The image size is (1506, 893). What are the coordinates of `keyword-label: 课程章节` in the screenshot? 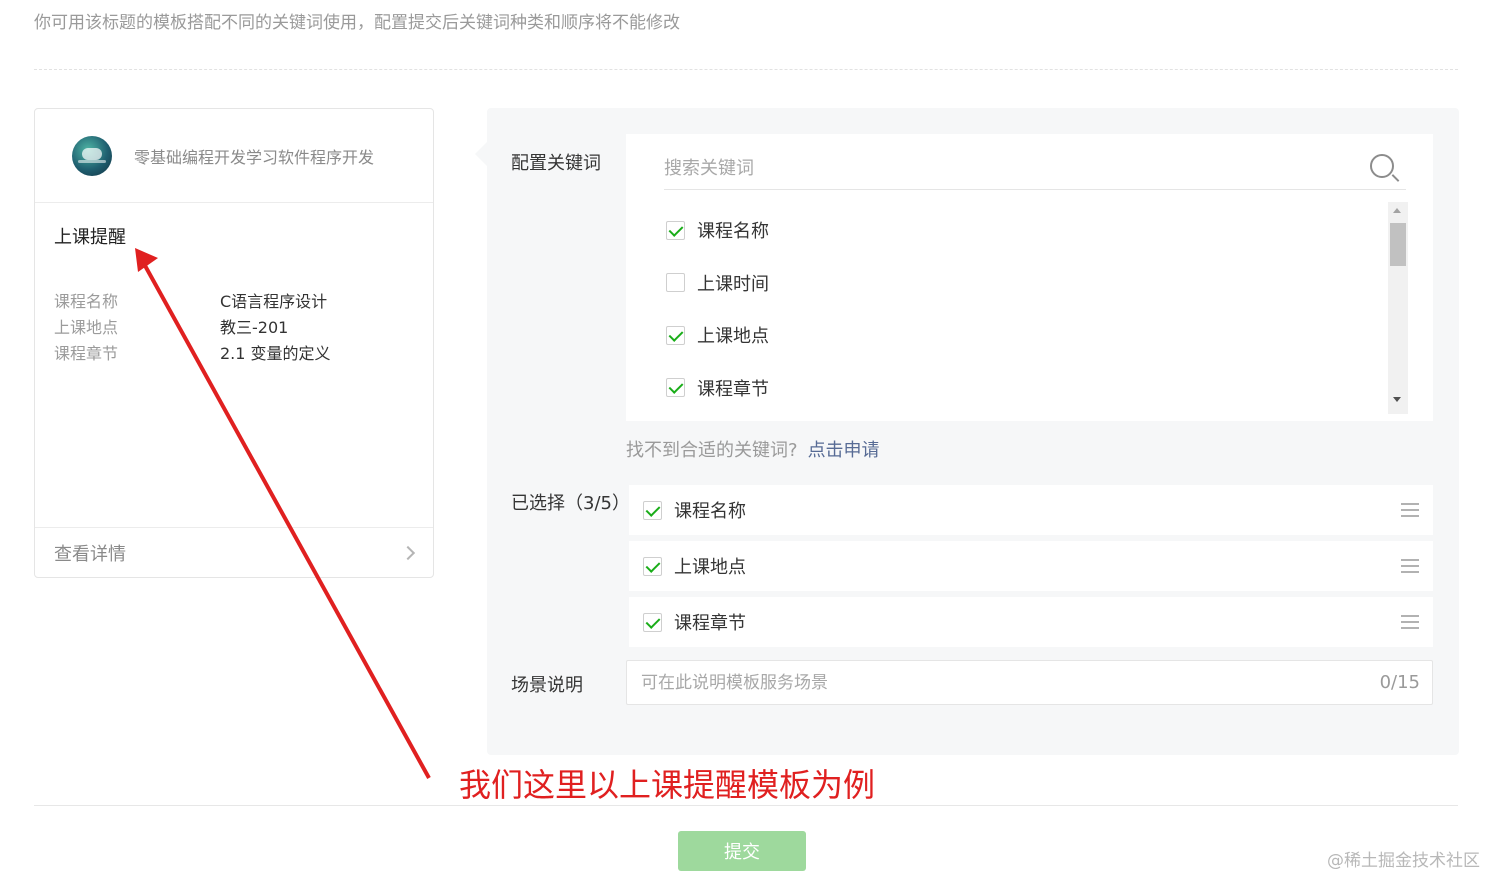 It's located at (733, 389).